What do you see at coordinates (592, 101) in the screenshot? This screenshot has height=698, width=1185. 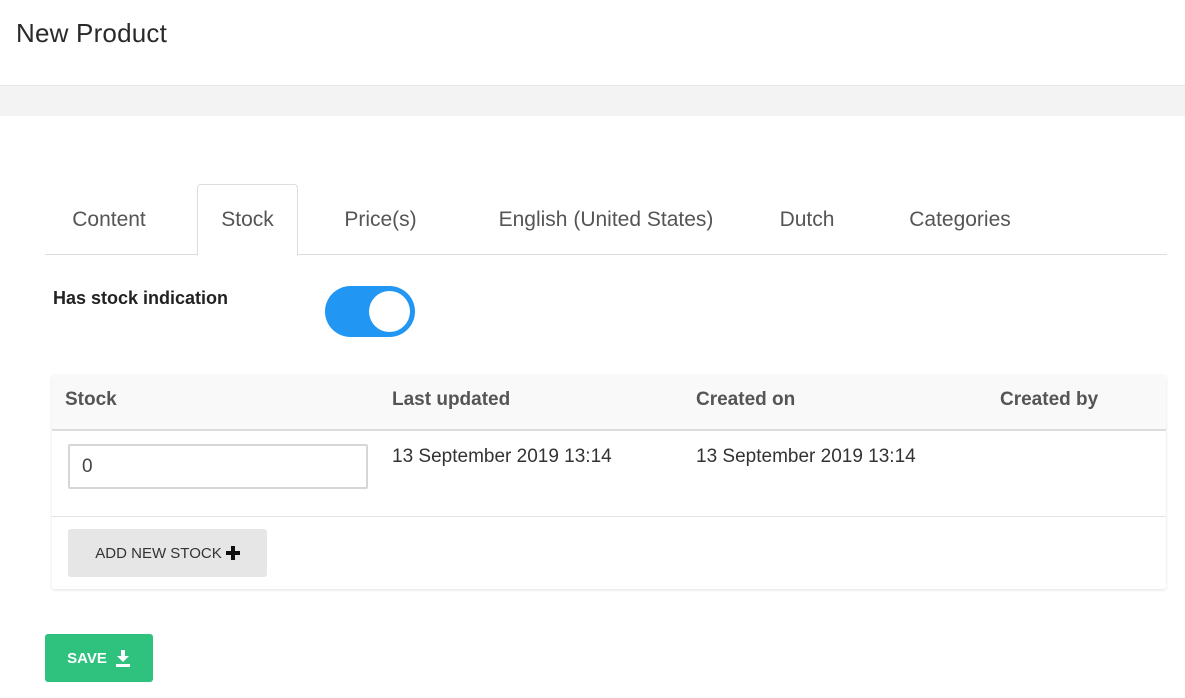 I see `header-band` at bounding box center [592, 101].